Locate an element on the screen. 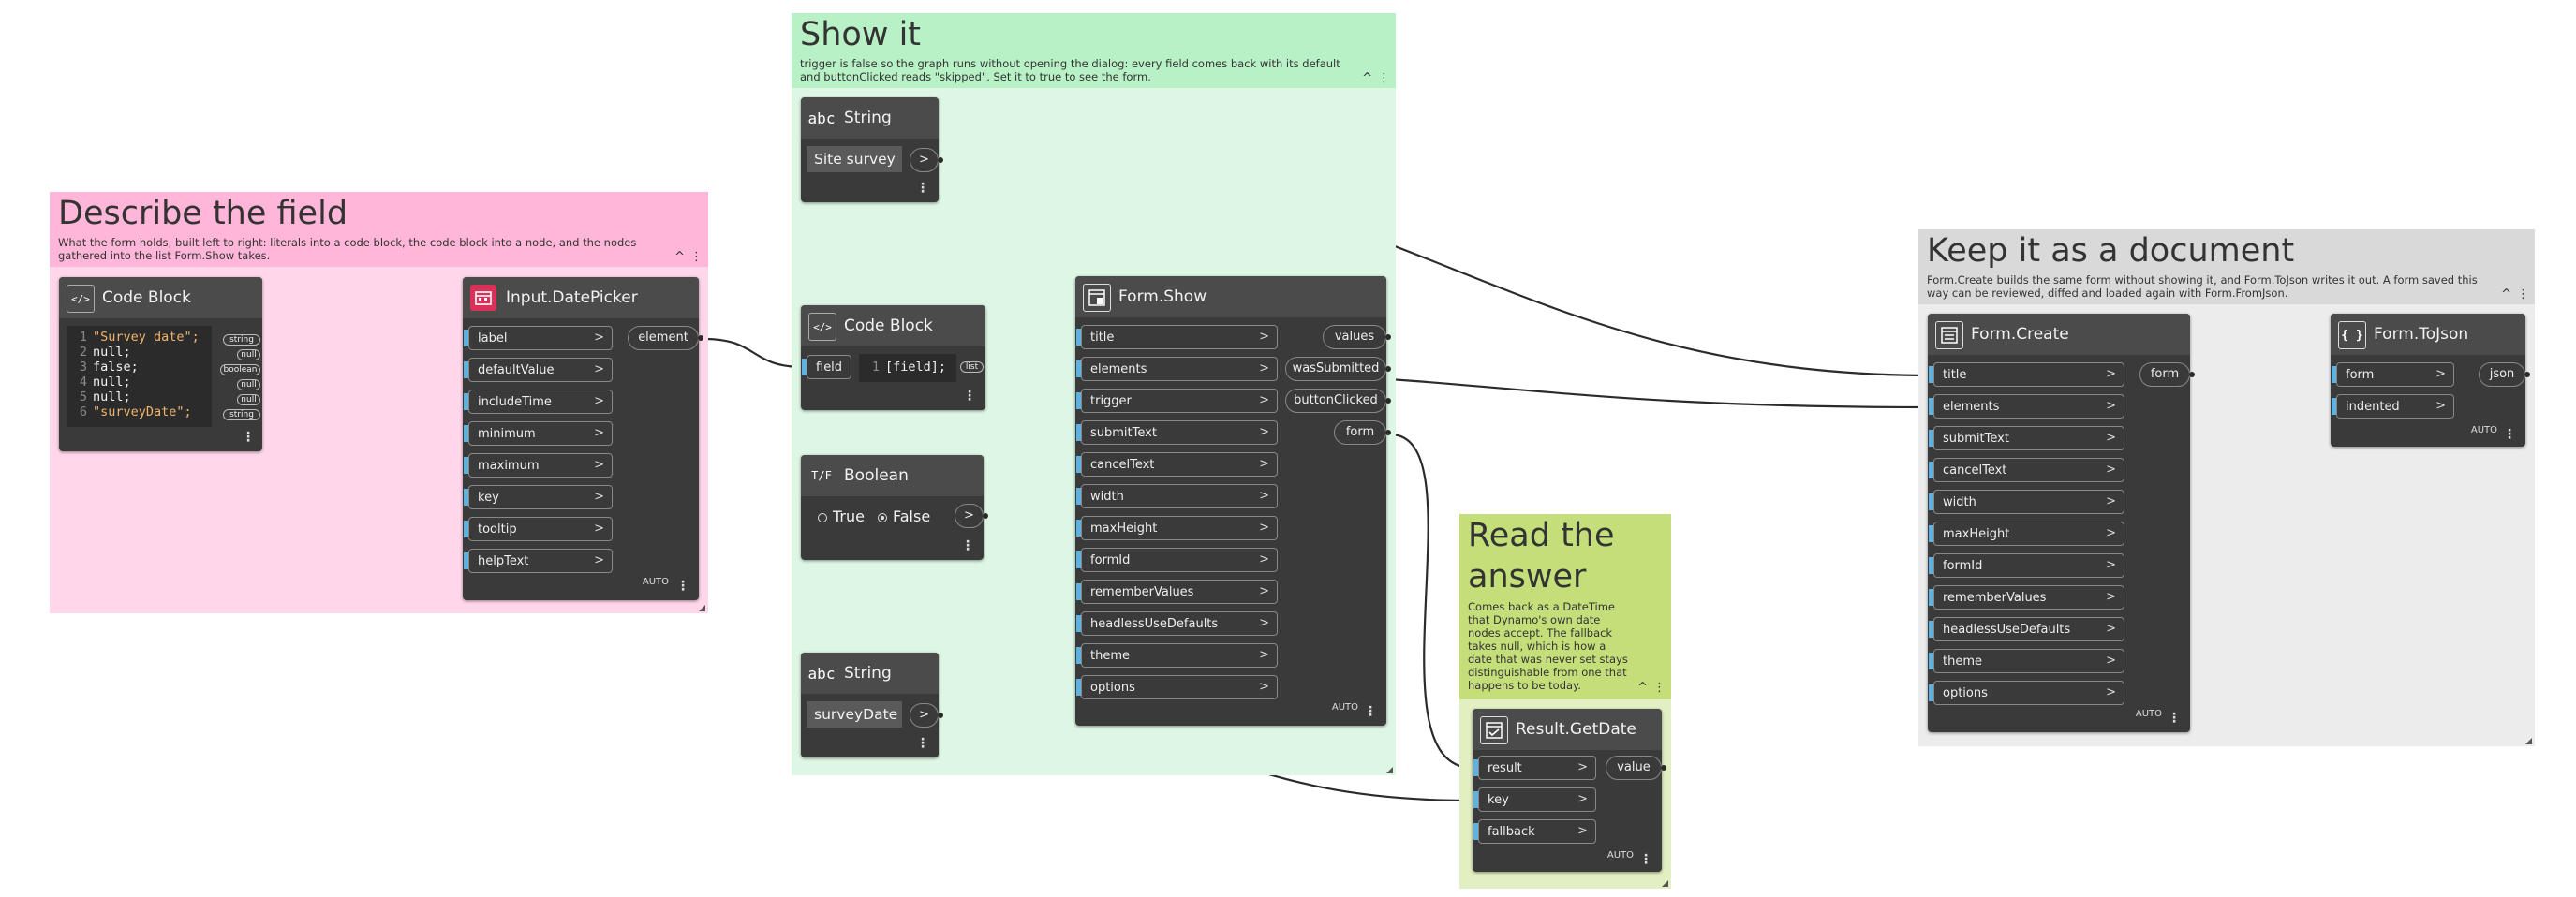 This screenshot has width=2576, height=897. output-port-element: element is located at coordinates (665, 338).